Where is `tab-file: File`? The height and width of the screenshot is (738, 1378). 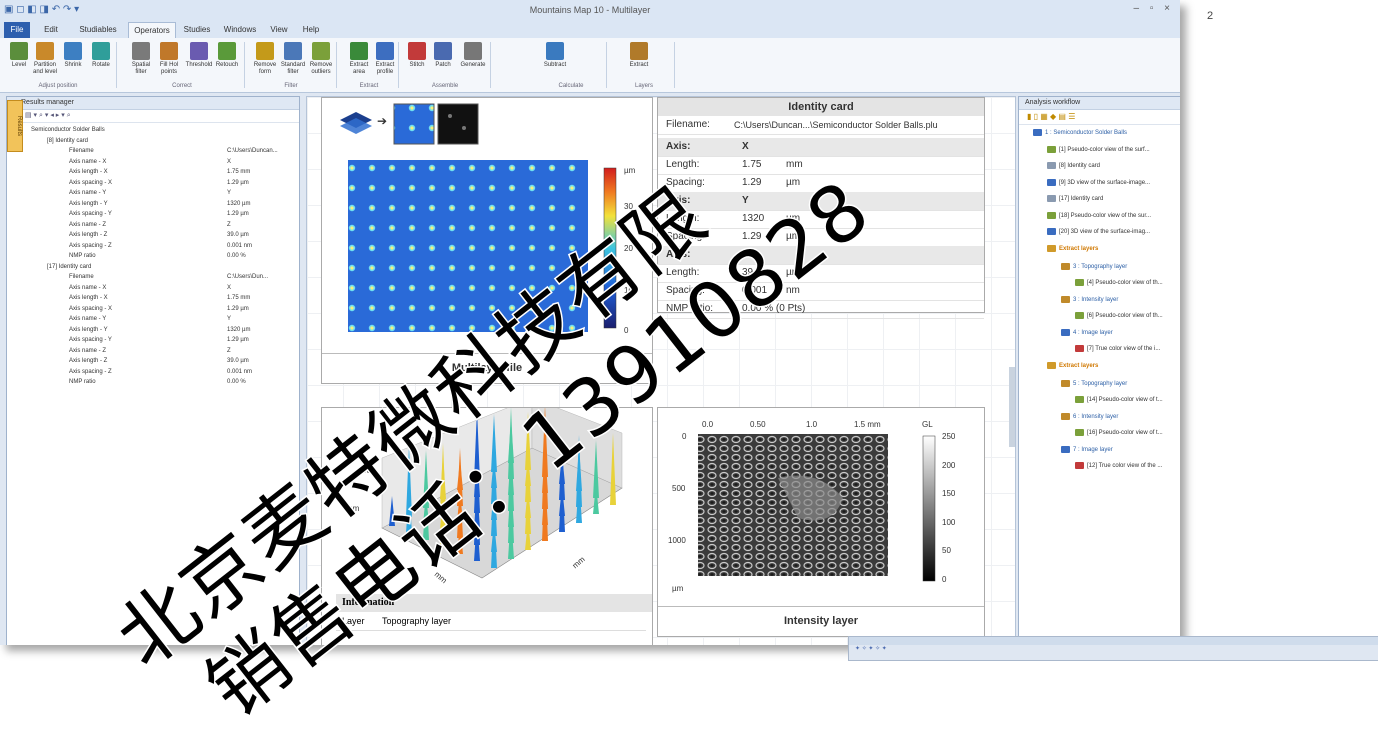 tab-file: File is located at coordinates (17, 30).